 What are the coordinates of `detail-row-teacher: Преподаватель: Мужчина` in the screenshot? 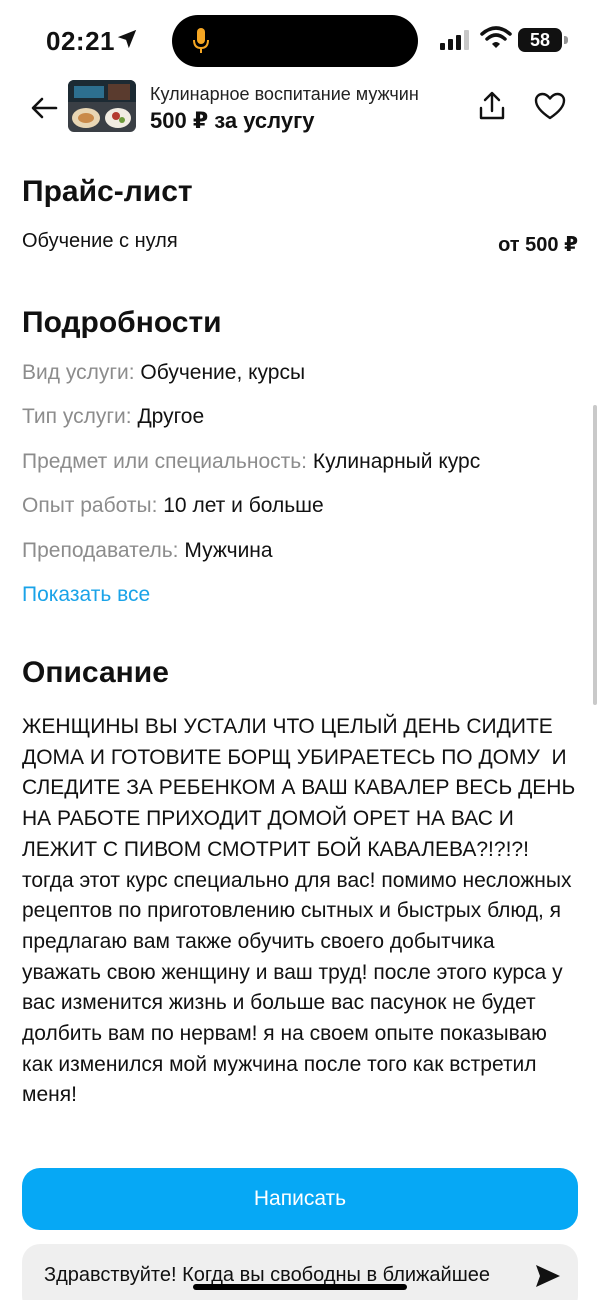 It's located at (147, 551).